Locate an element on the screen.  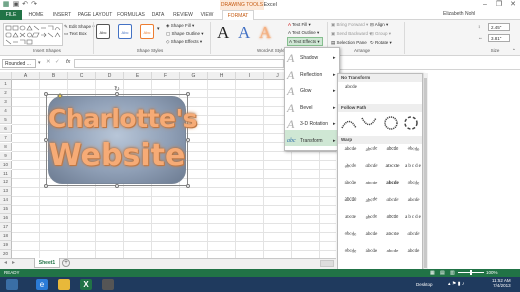
shape-style-3: Abc is located at coordinates (147, 31).